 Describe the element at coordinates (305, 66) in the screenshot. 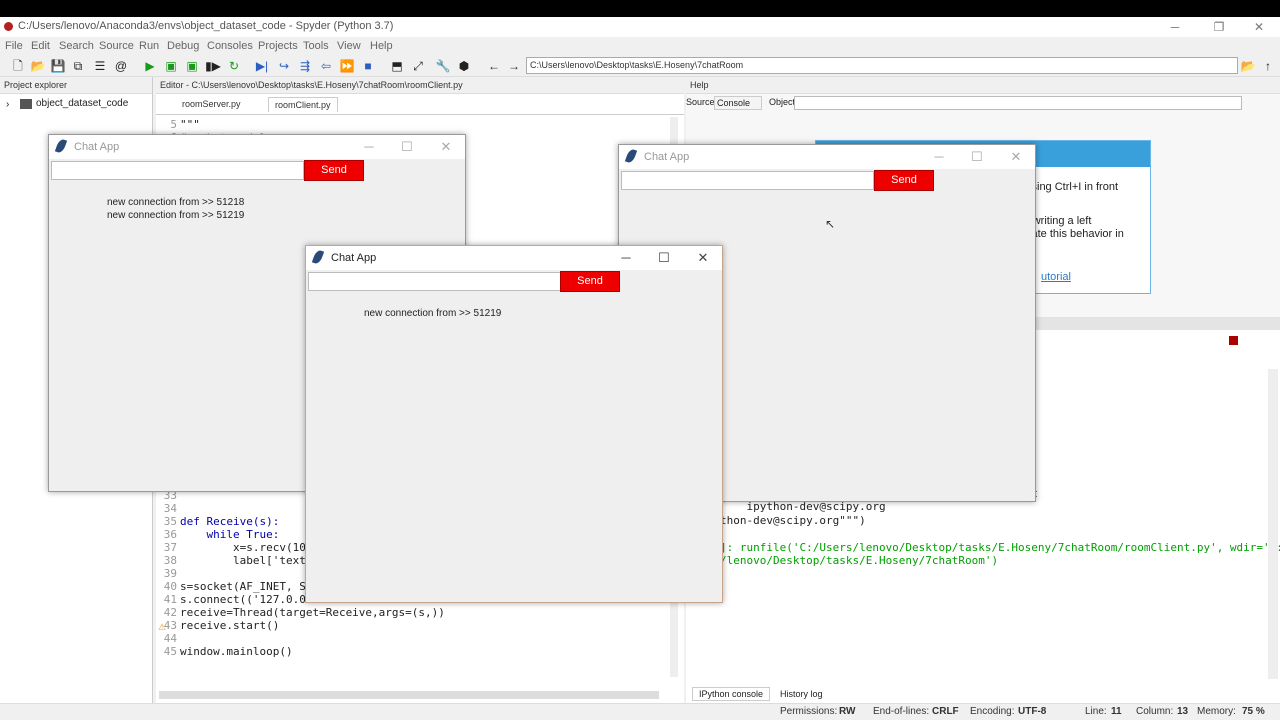

I see `step-into-icon: ⇶` at that location.